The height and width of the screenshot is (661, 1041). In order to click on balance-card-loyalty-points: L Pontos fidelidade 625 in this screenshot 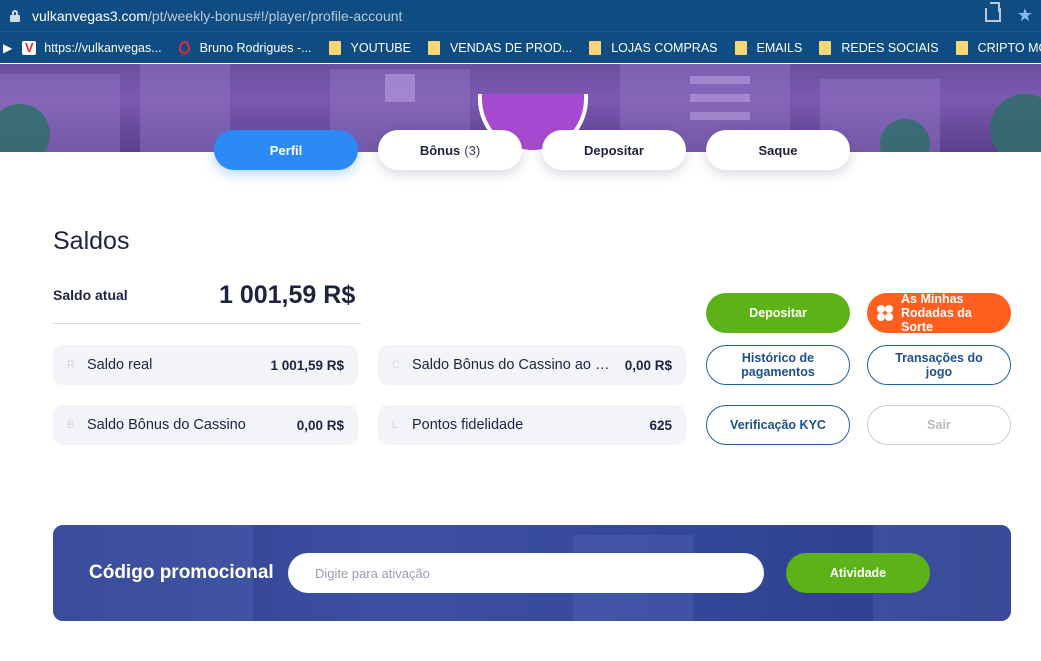, I will do `click(532, 425)`.